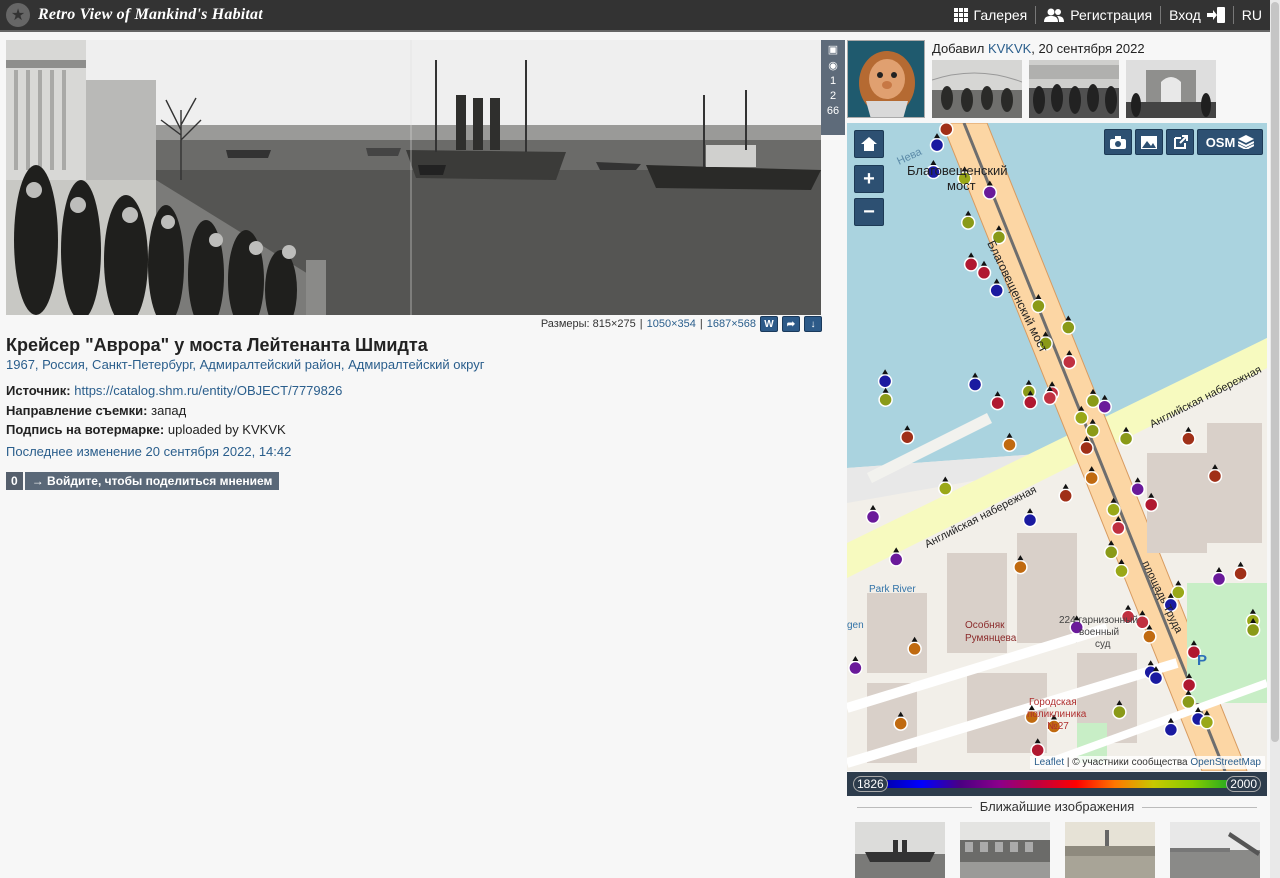  I want to click on leaflet-link: Leaflet, so click(1049, 762).